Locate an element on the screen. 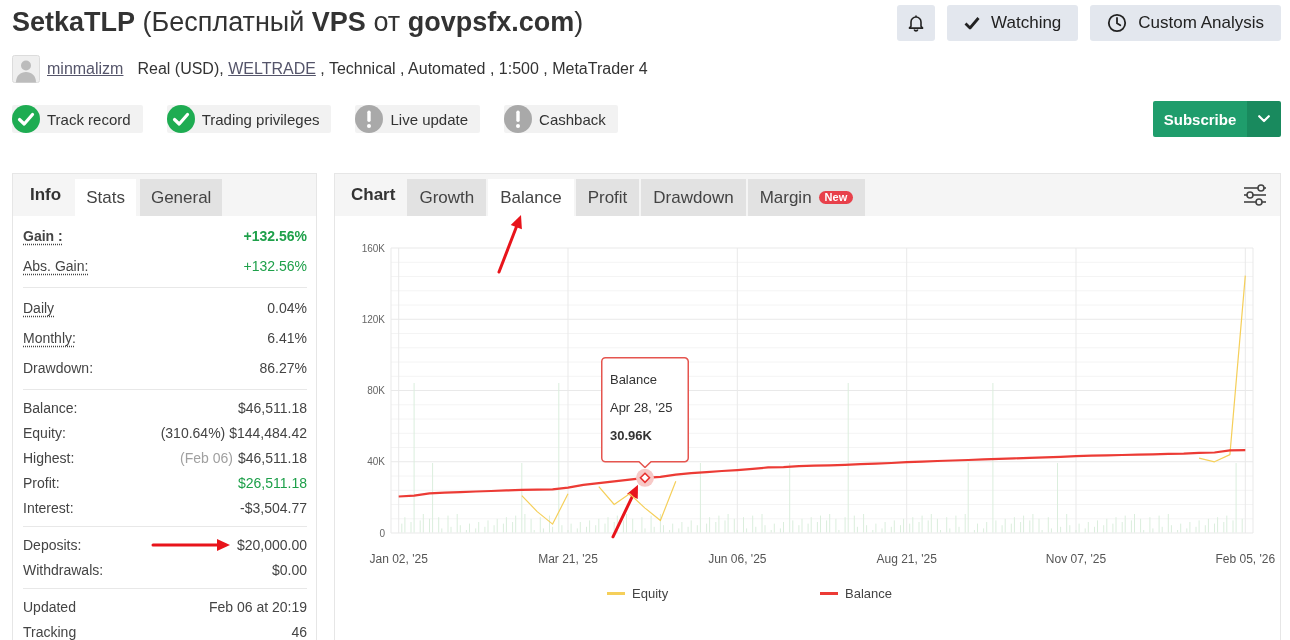 Image resolution: width=1290 pixels, height=640 pixels. dropdown-button is located at coordinates (1264, 119).